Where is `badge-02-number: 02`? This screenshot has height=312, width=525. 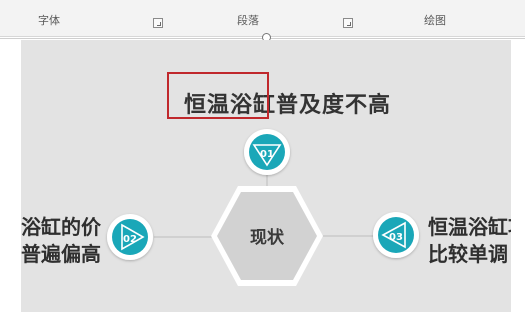
badge-02-number: 02 is located at coordinates (130, 239).